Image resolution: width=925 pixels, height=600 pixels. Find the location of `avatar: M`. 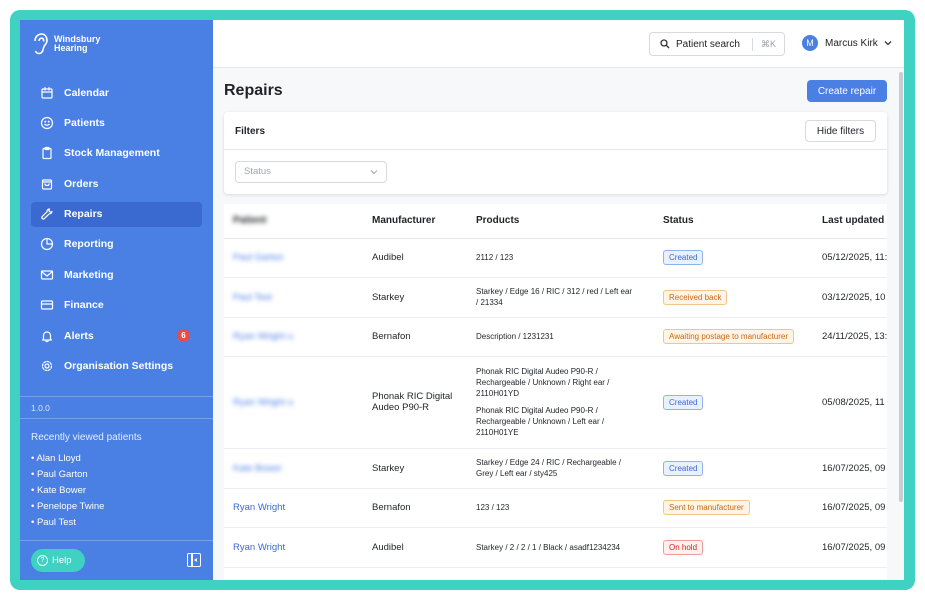

avatar: M is located at coordinates (810, 43).